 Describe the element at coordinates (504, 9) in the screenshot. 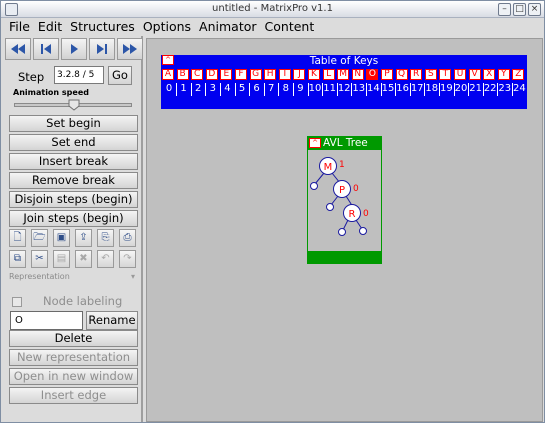

I see `minimize-button: –` at that location.